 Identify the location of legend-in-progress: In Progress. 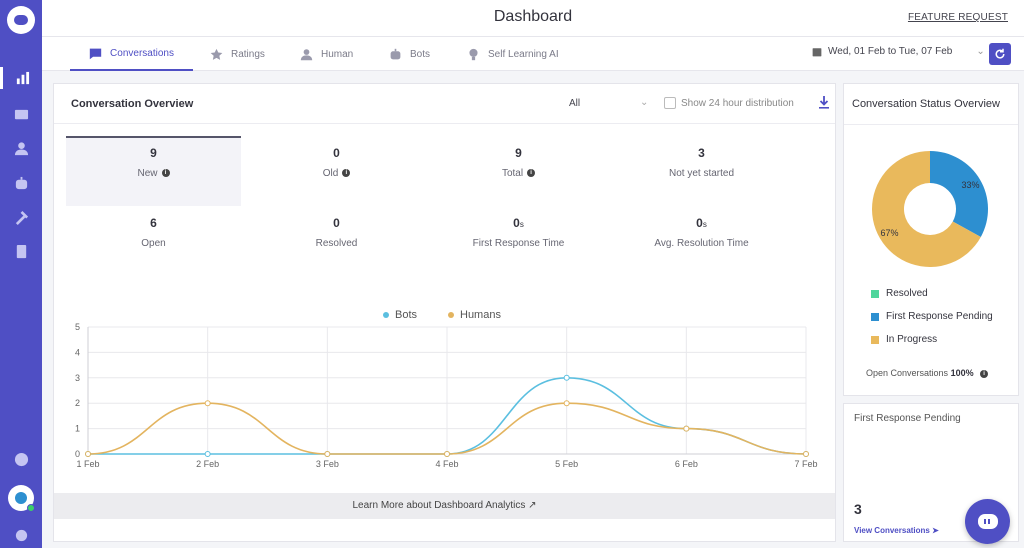
(904, 339).